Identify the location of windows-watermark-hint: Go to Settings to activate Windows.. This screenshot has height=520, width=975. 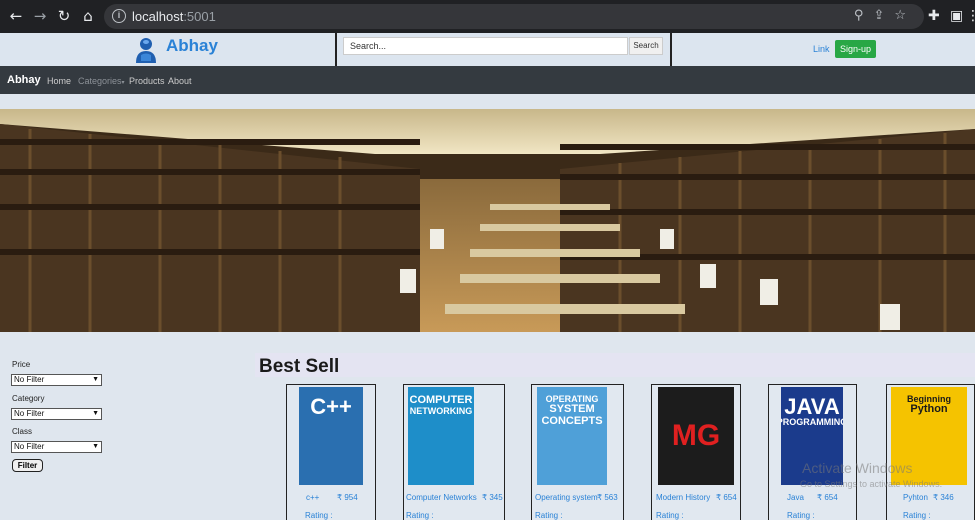
(871, 484).